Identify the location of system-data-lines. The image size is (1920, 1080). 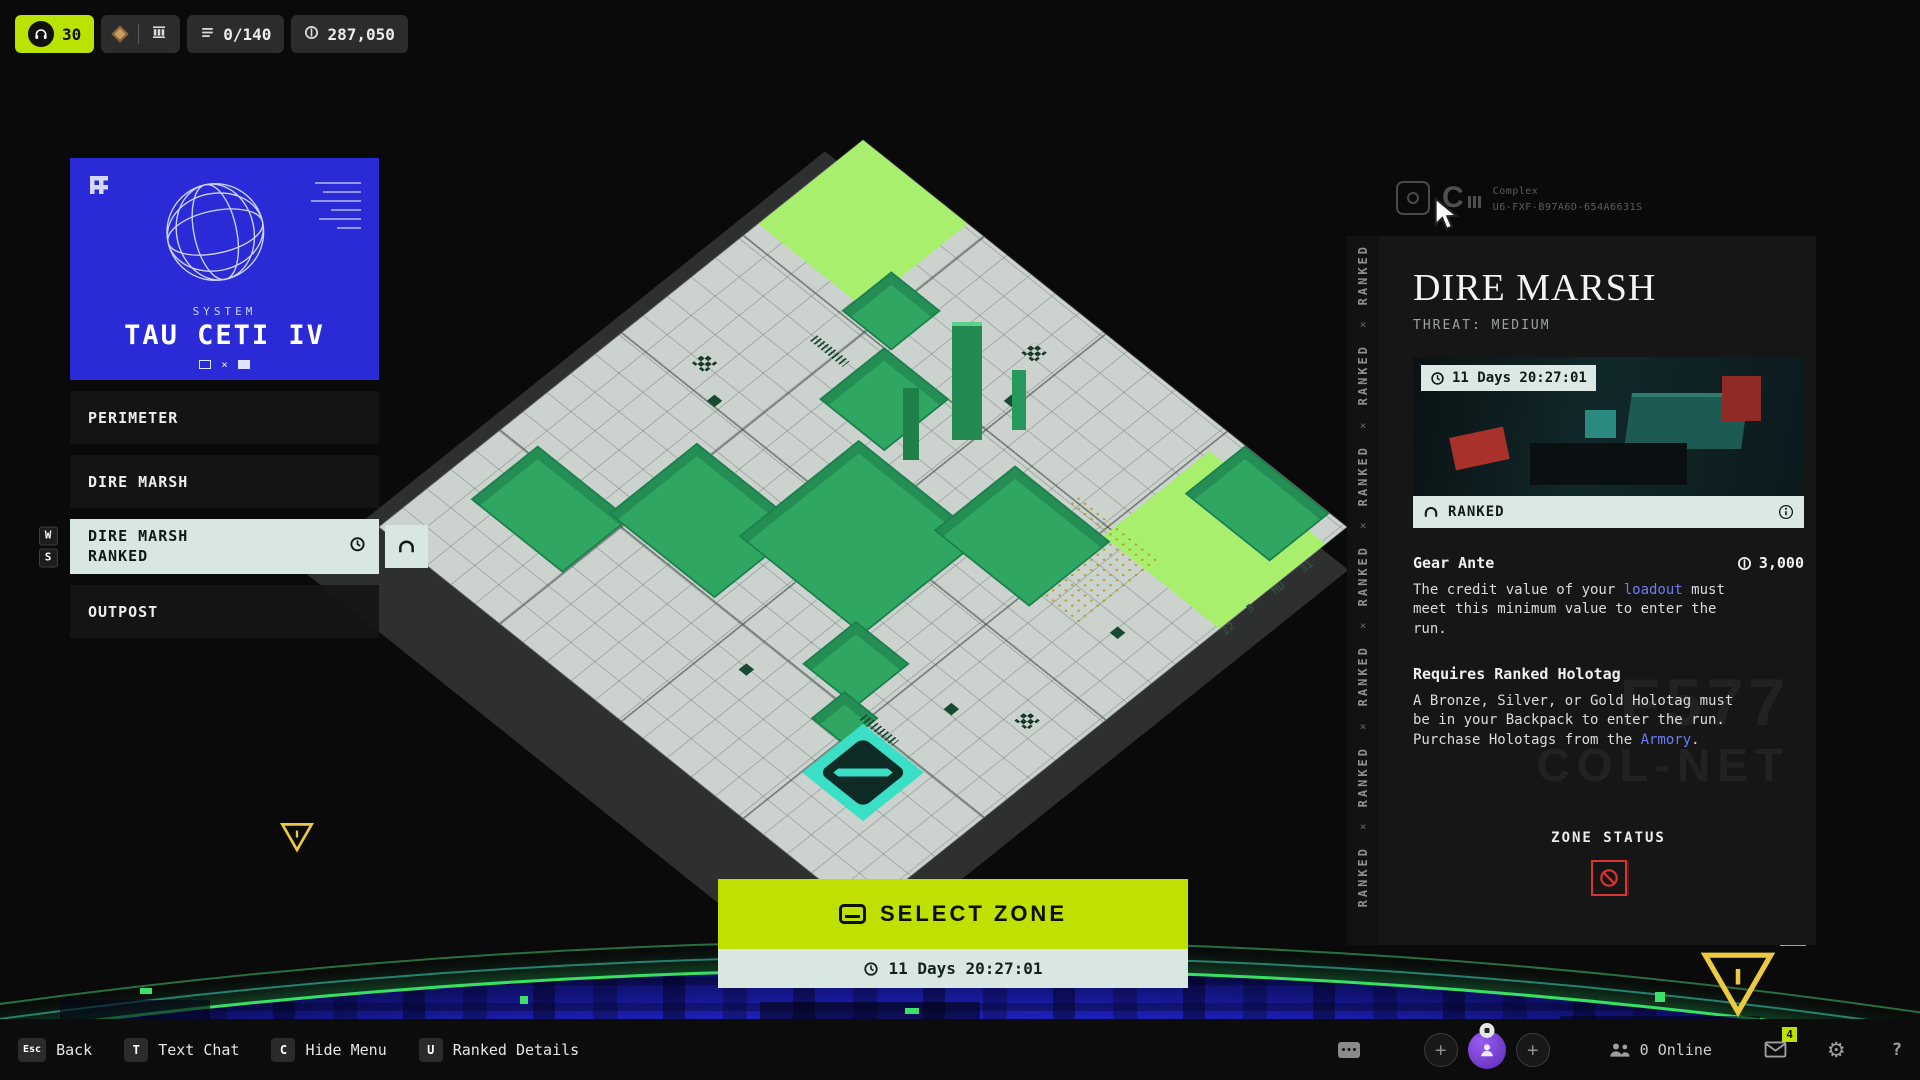
(336, 205).